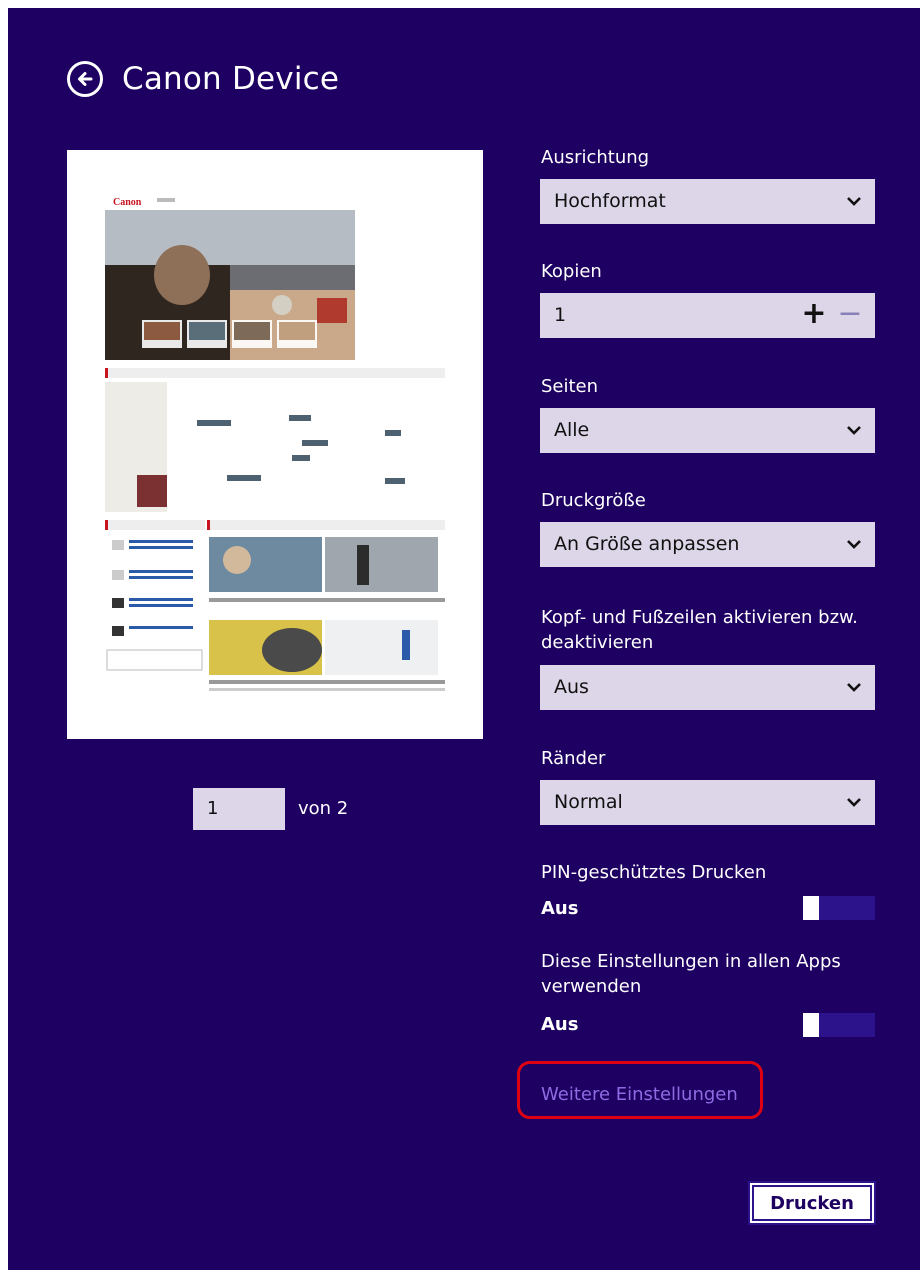  What do you see at coordinates (640, 1090) in the screenshot?
I see `highlight-annotation` at bounding box center [640, 1090].